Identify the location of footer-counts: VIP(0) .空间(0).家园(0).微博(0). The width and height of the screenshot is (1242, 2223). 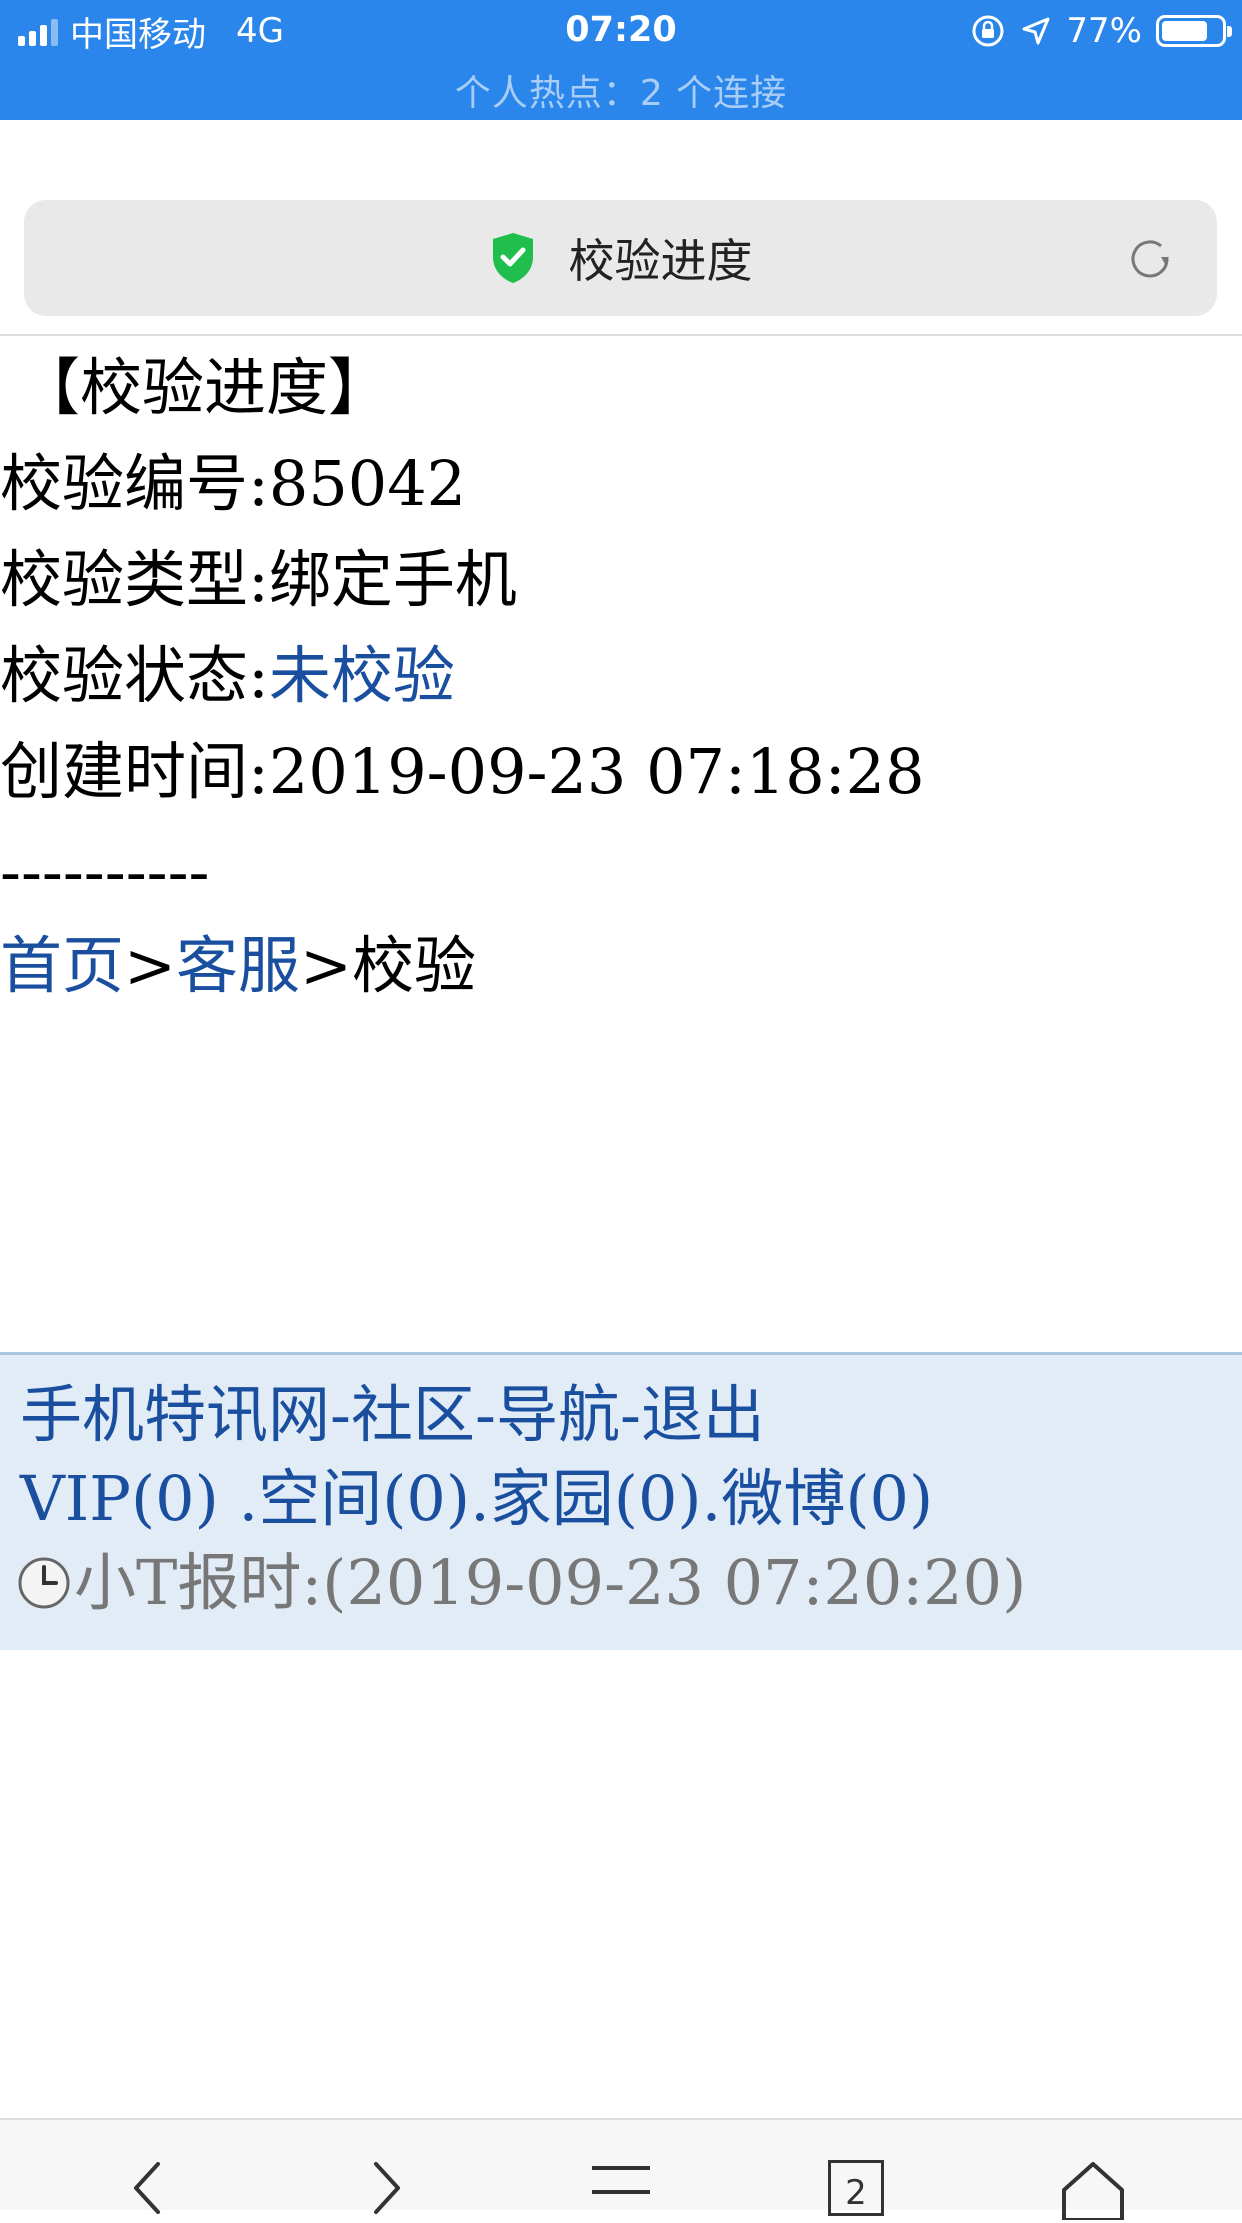
(476, 1499).